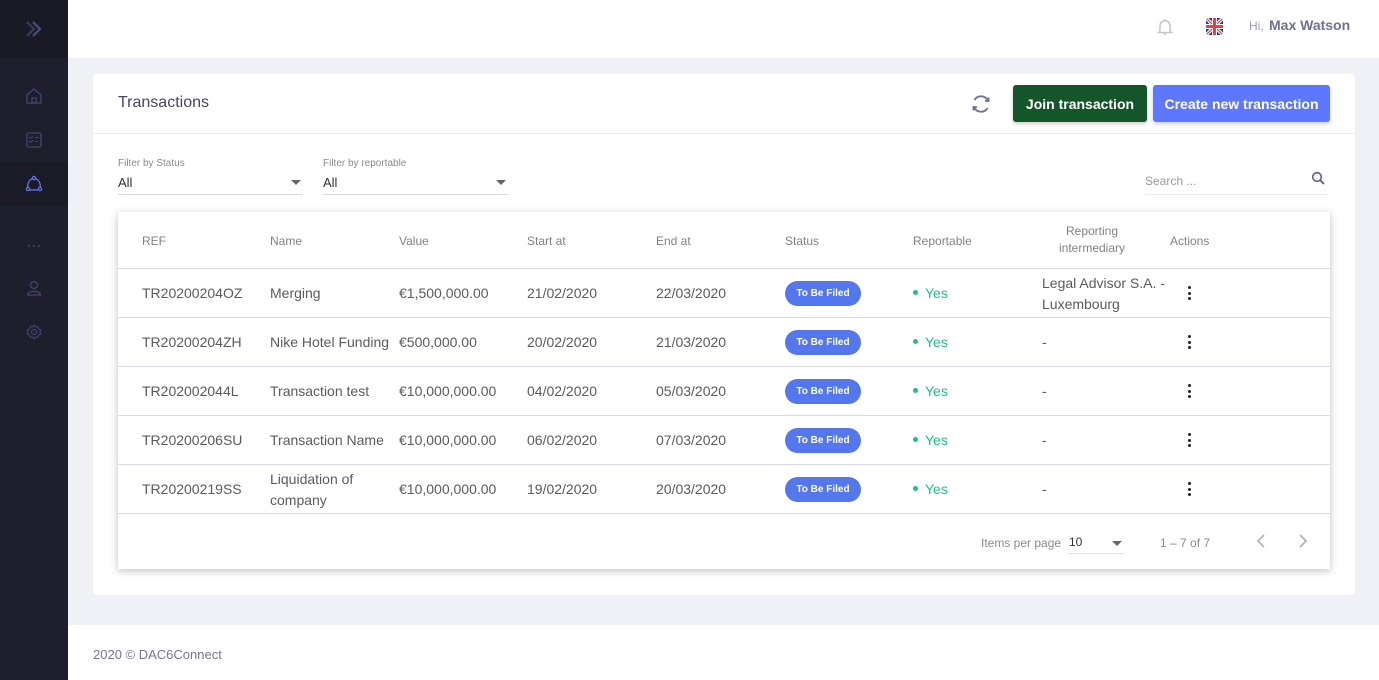  I want to click on items-per-page-label: Items per page, so click(1021, 543).